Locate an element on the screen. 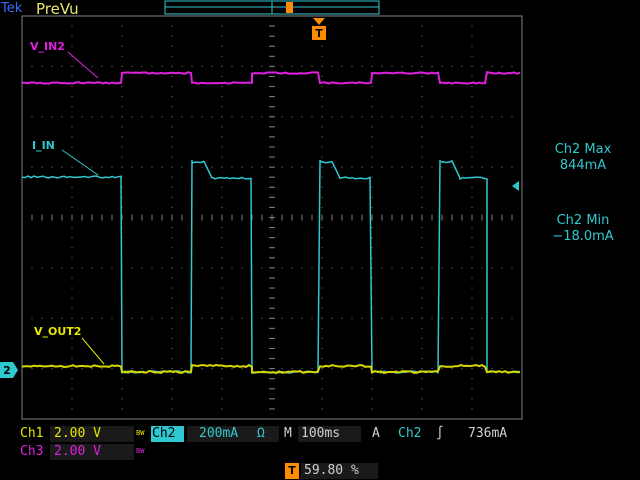 Image resolution: width=640 pixels, height=480 pixels. ch2-label: Ch2 is located at coordinates (167, 434).